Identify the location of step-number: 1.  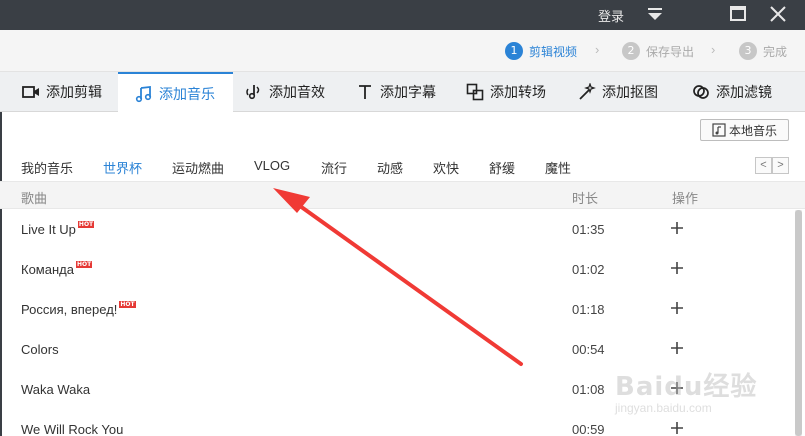
(514, 51).